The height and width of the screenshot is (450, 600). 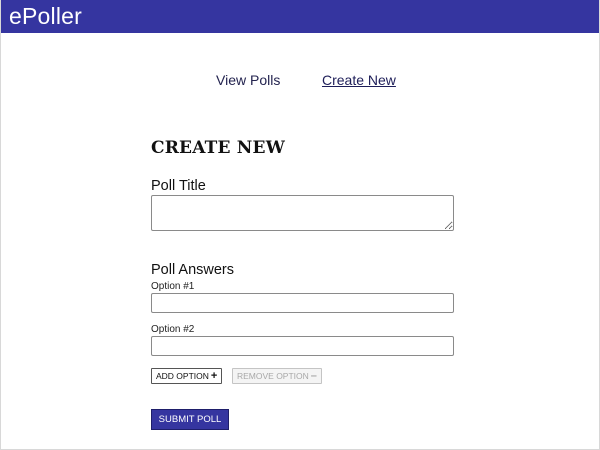 What do you see at coordinates (218, 148) in the screenshot?
I see `page-title: CREATE NEW` at bounding box center [218, 148].